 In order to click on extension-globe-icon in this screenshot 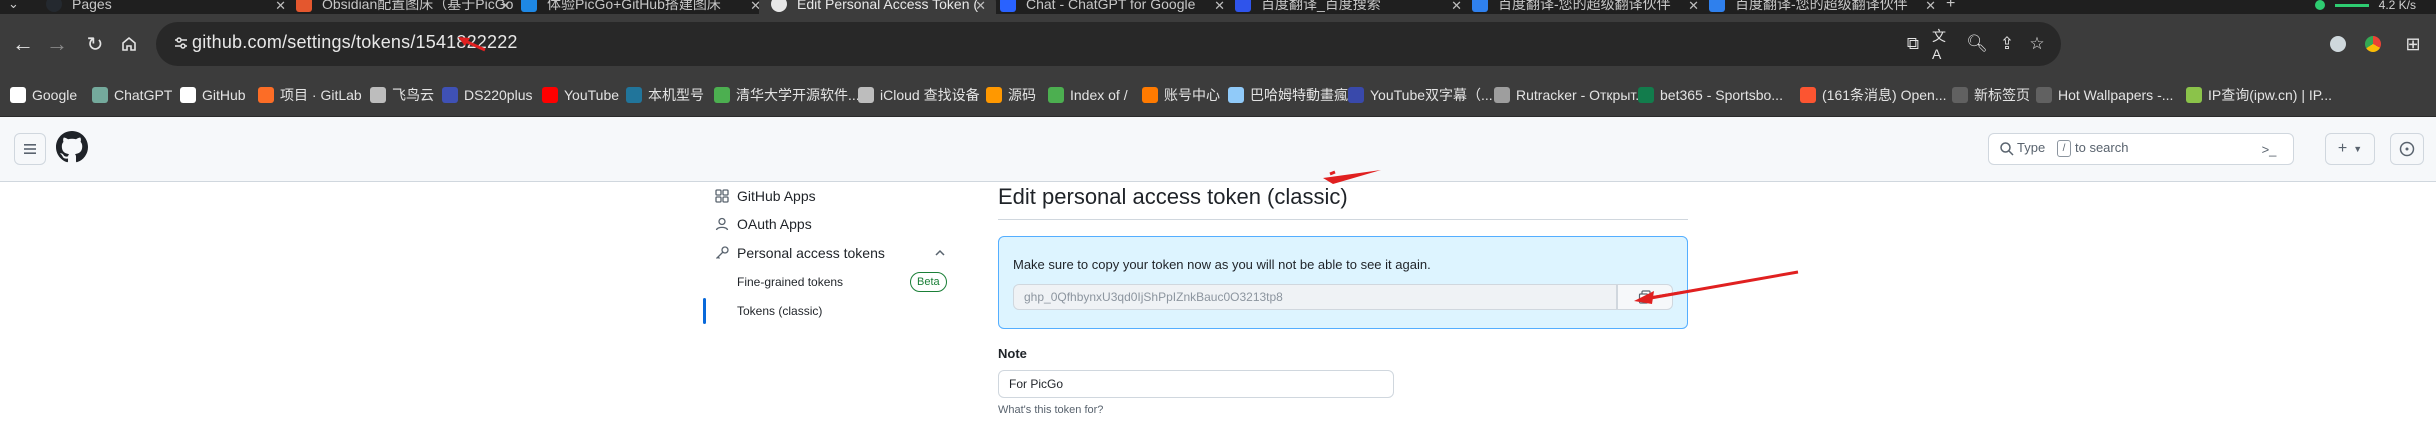, I will do `click(2338, 44)`.